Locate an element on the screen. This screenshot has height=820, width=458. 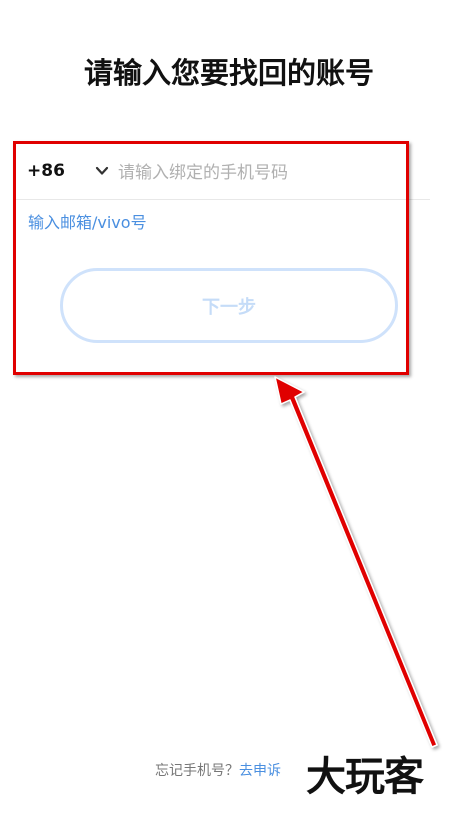
country-code-selector: +86 is located at coordinates (46, 171).